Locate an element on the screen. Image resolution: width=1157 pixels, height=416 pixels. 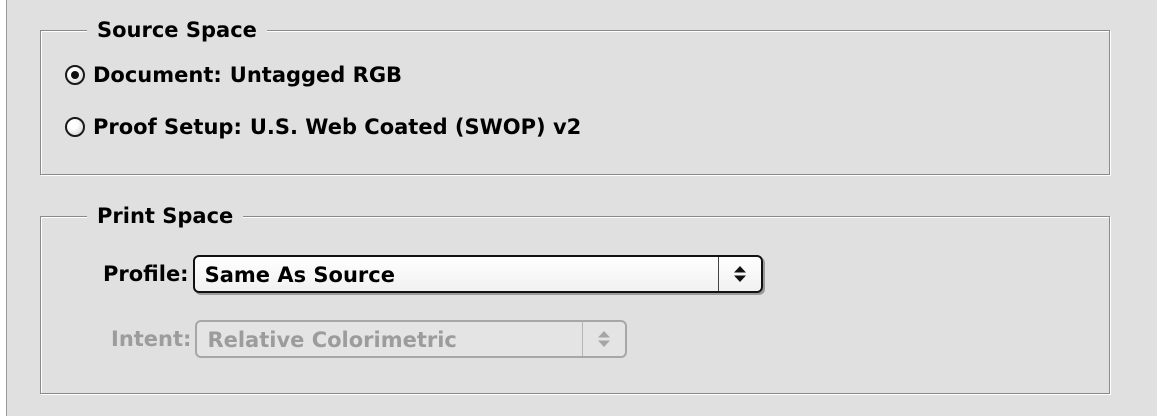
profile-popup-arrows is located at coordinates (739, 274).